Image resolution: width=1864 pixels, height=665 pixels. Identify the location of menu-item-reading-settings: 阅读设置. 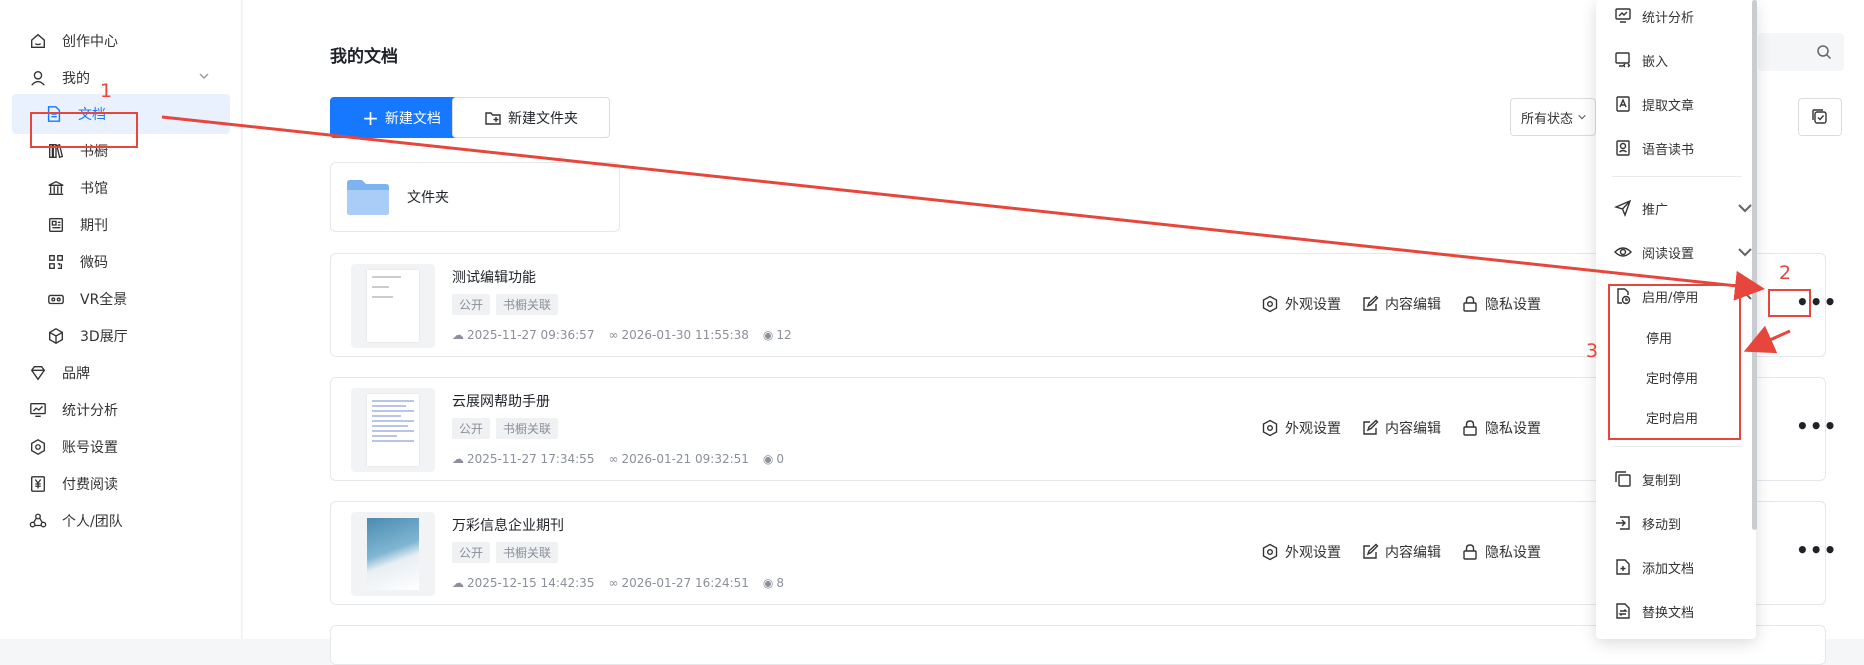
(1683, 252).